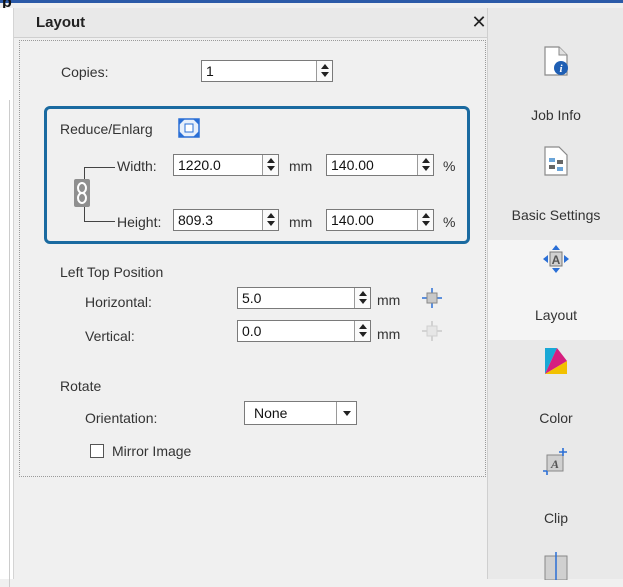 This screenshot has width=623, height=587. Describe the element at coordinates (555, 190) in the screenshot. I see `sidebar-item-basic-settings: Basic Settings` at that location.